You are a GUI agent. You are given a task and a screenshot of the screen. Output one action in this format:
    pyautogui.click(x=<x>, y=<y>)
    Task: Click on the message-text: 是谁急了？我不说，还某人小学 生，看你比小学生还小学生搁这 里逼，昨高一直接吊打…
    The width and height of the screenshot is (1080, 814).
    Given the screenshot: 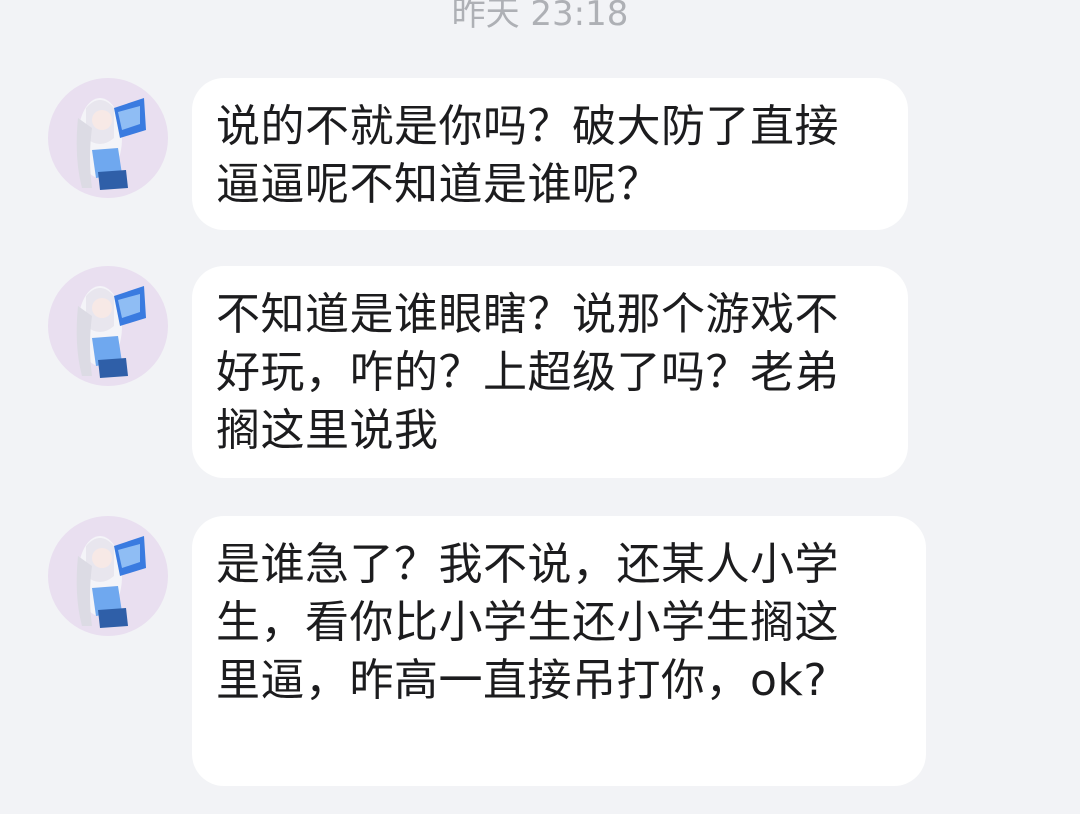 What is the action you would take?
    pyautogui.click(x=527, y=622)
    